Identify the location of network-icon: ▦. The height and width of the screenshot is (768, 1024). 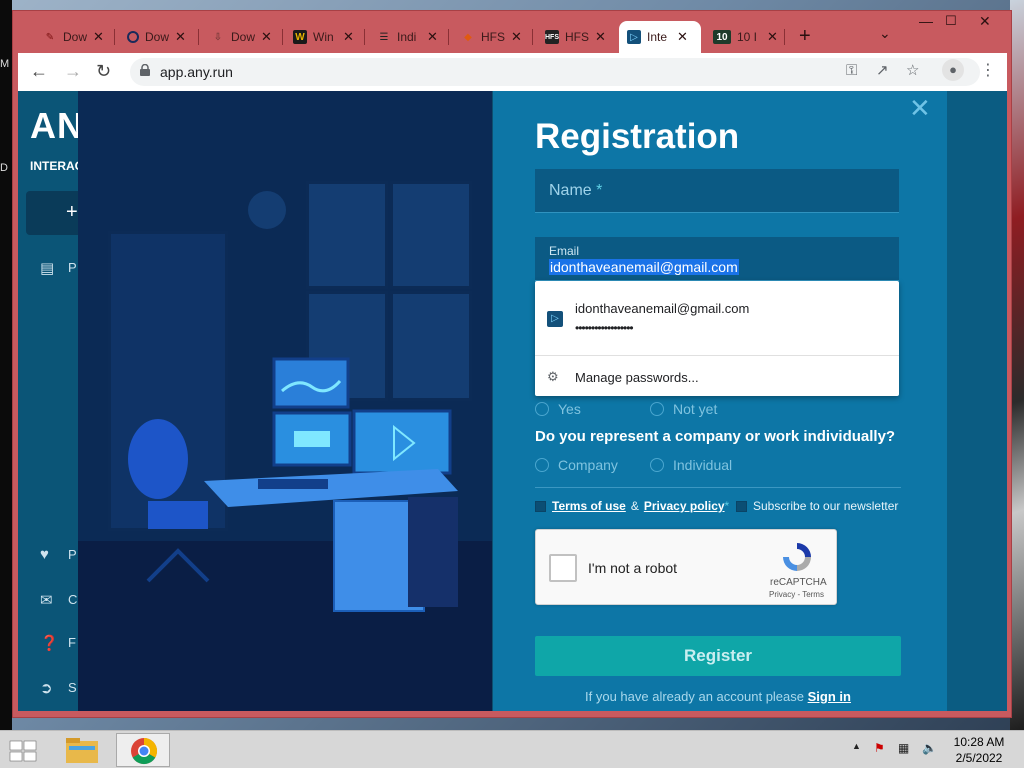
(903, 748).